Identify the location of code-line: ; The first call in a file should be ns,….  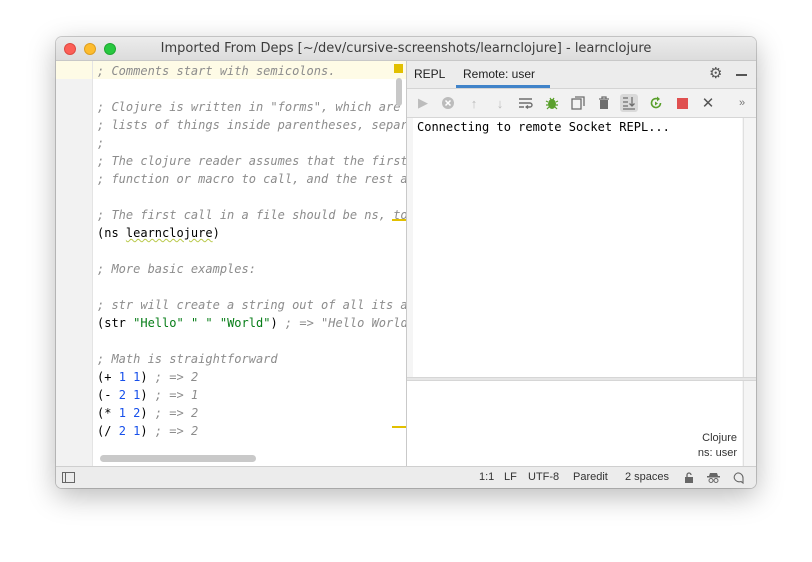
(251, 215).